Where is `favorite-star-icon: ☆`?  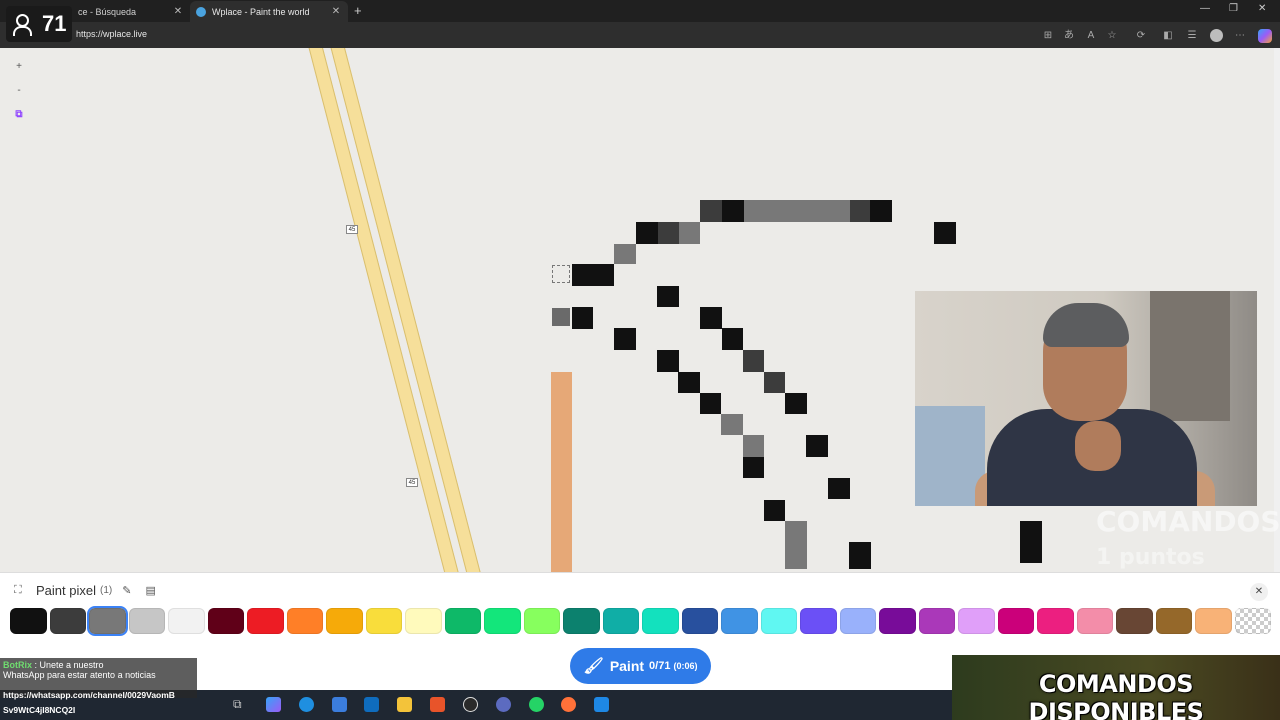
favorite-star-icon: ☆ is located at coordinates (1112, 36).